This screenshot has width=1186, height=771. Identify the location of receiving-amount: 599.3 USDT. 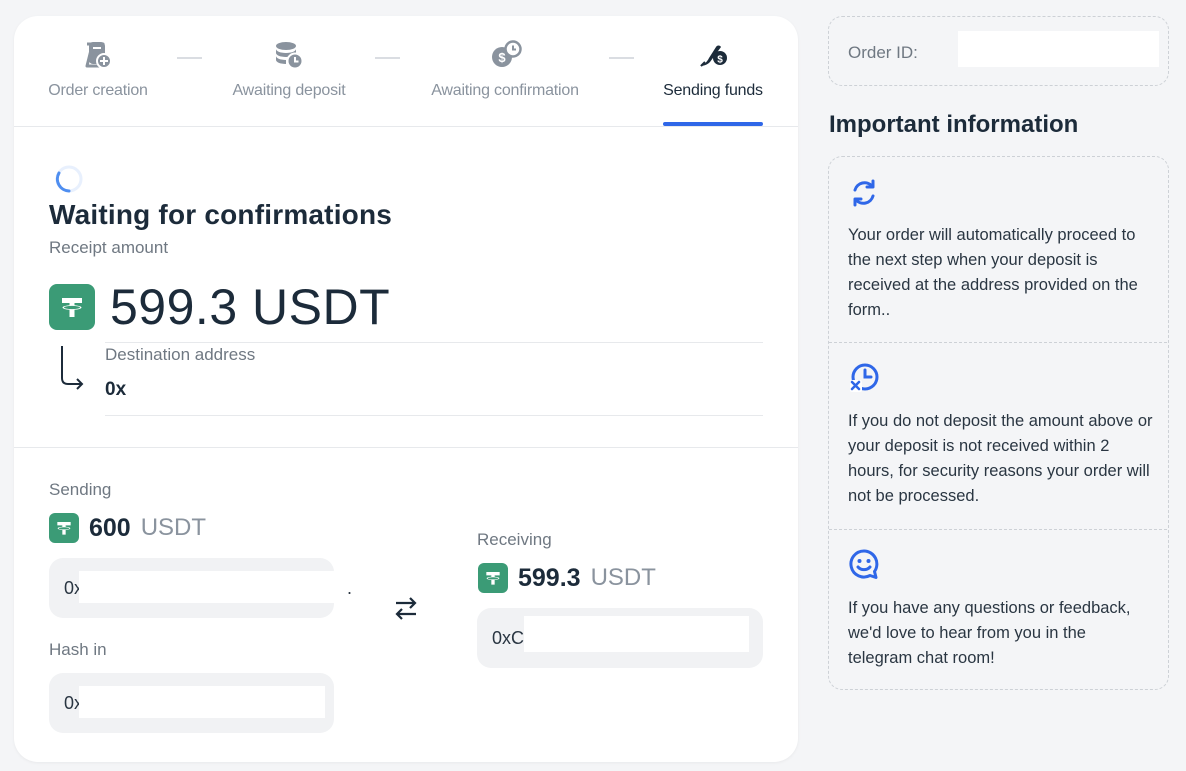
(567, 578).